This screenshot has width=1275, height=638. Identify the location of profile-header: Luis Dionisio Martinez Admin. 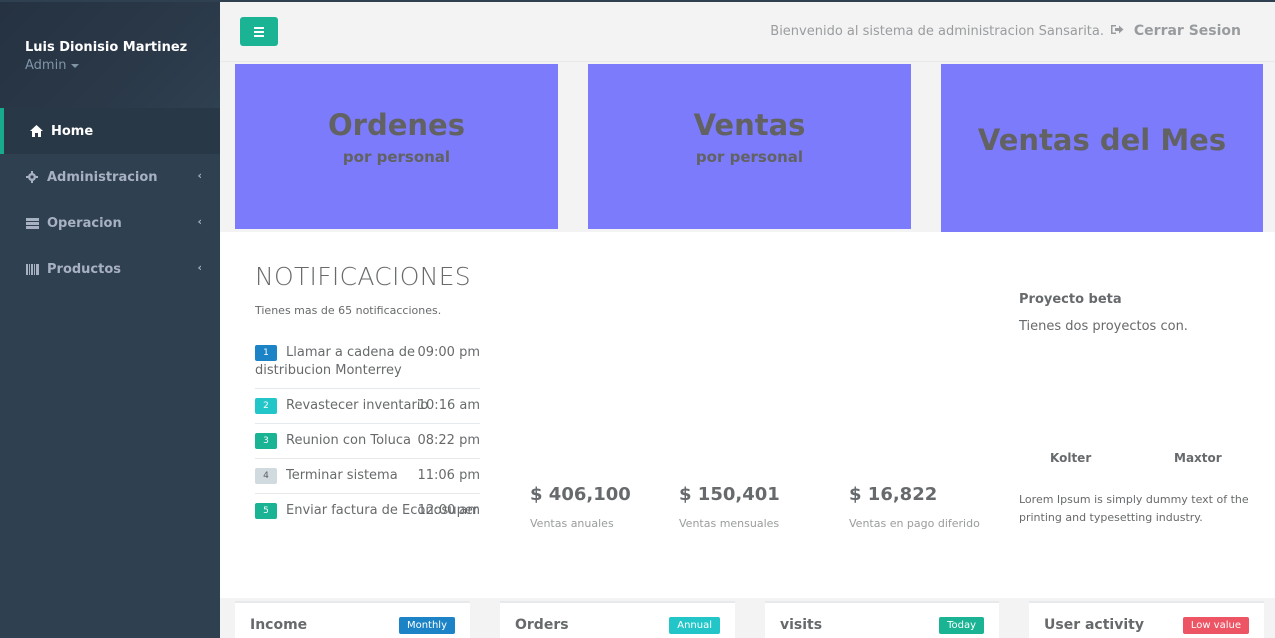
(110, 55).